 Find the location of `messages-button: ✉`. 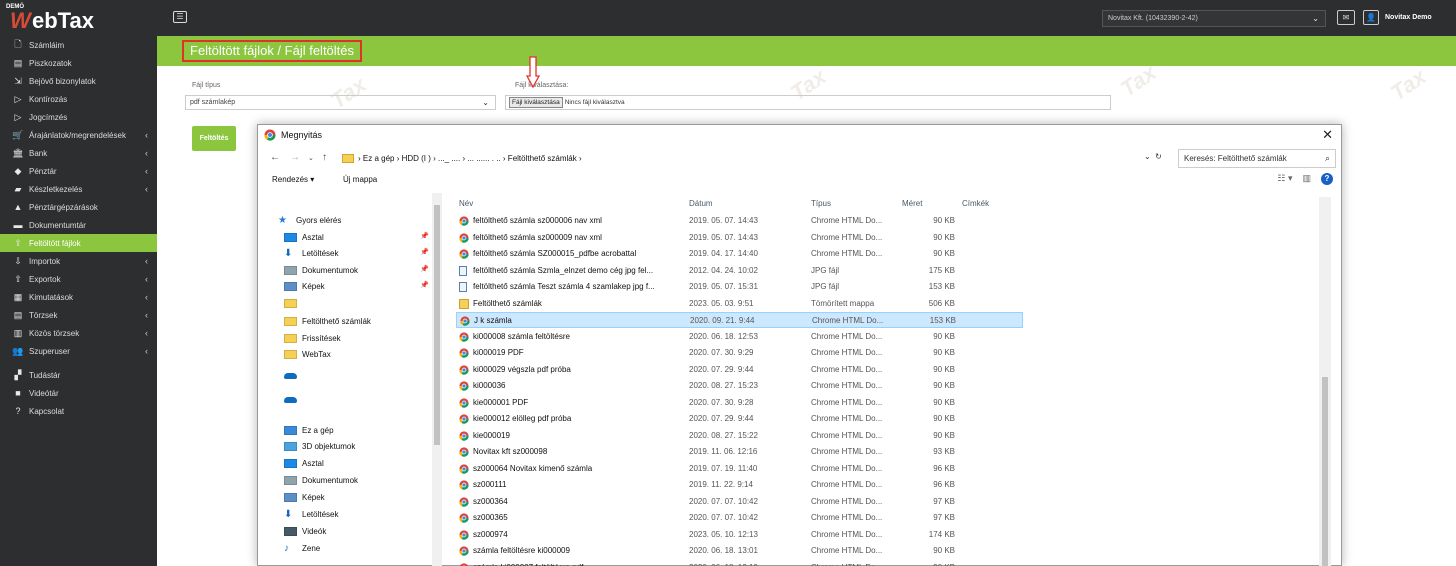

messages-button: ✉ is located at coordinates (1346, 17).